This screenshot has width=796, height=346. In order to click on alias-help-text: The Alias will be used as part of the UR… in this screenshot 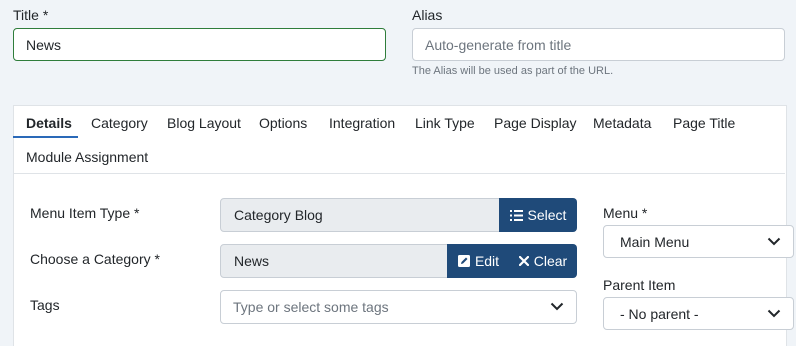, I will do `click(513, 71)`.